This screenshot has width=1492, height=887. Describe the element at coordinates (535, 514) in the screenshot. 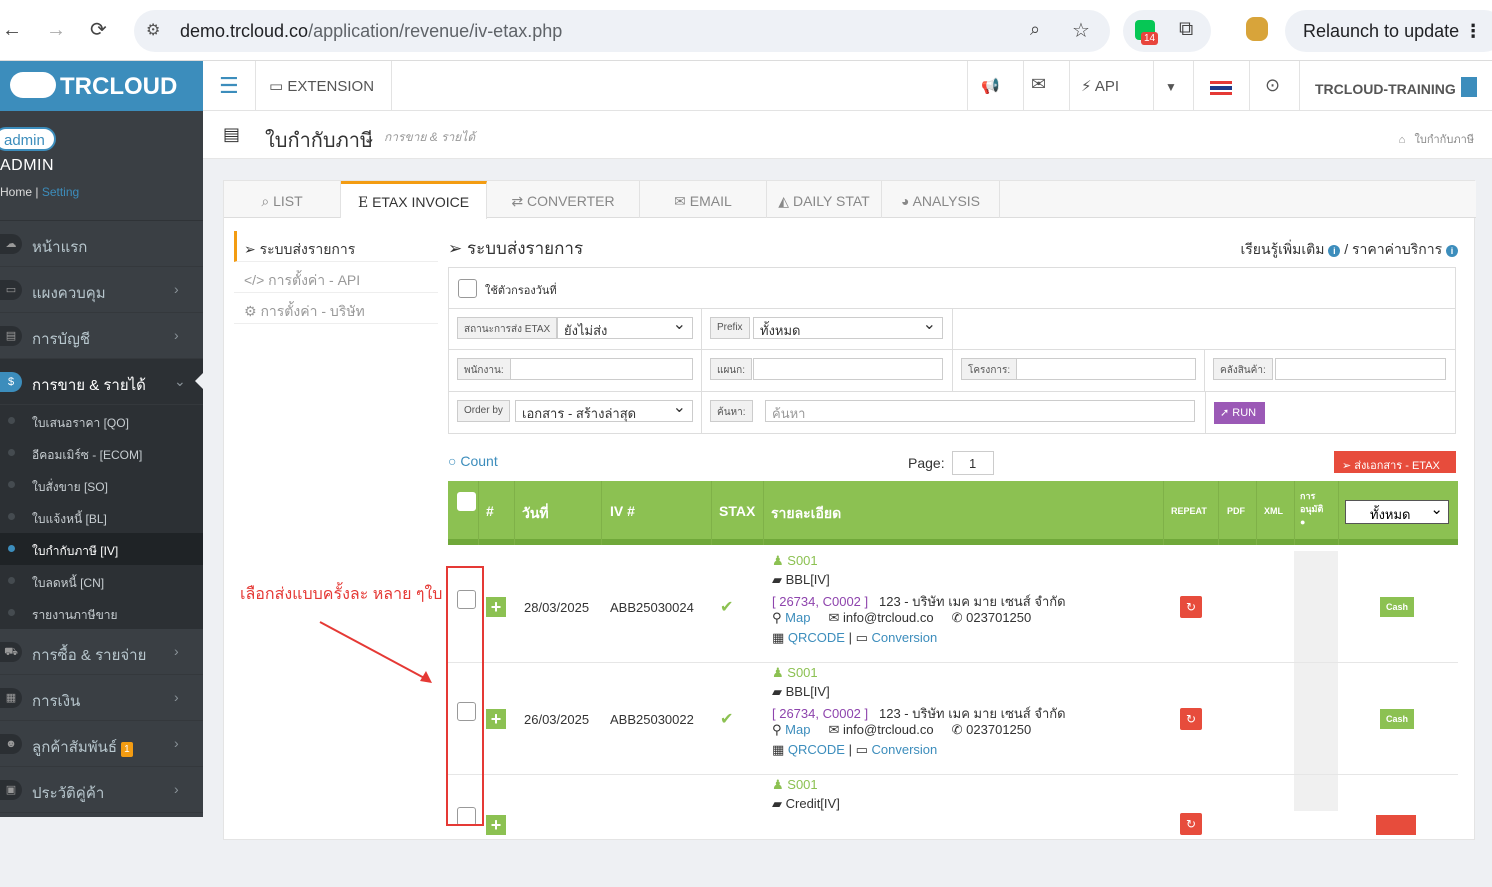

I see `col-date: วันที่` at that location.